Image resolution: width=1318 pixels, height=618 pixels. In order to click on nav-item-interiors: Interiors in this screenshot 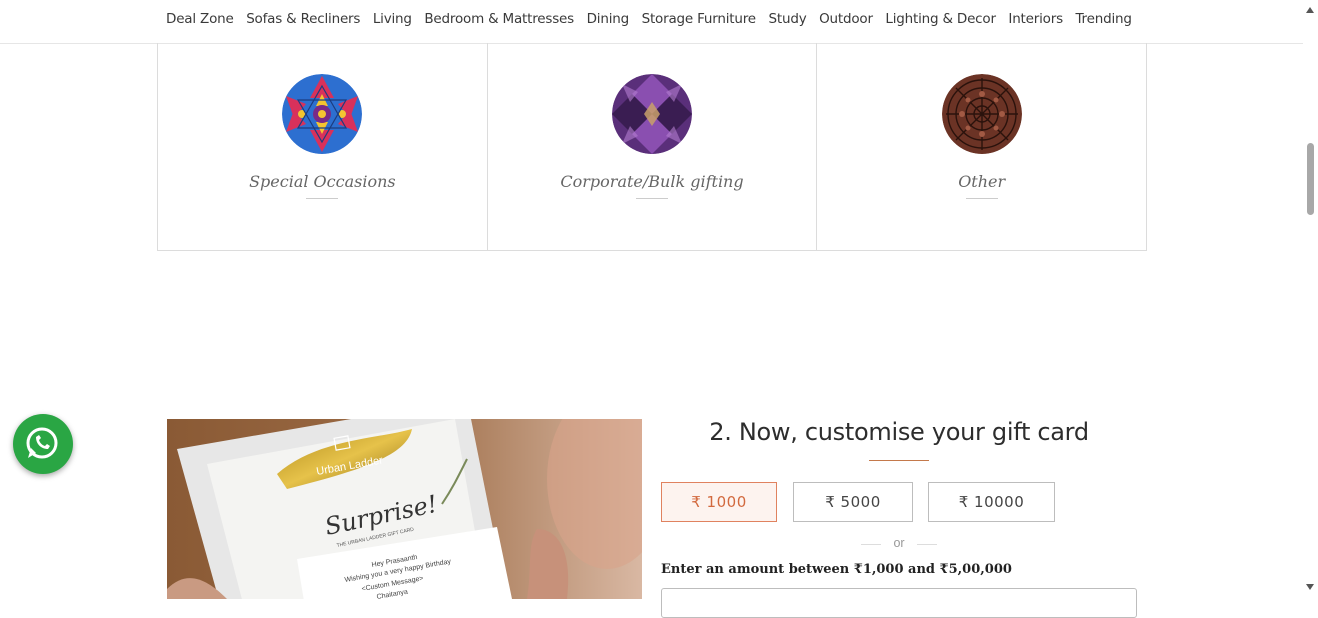, I will do `click(1035, 19)`.